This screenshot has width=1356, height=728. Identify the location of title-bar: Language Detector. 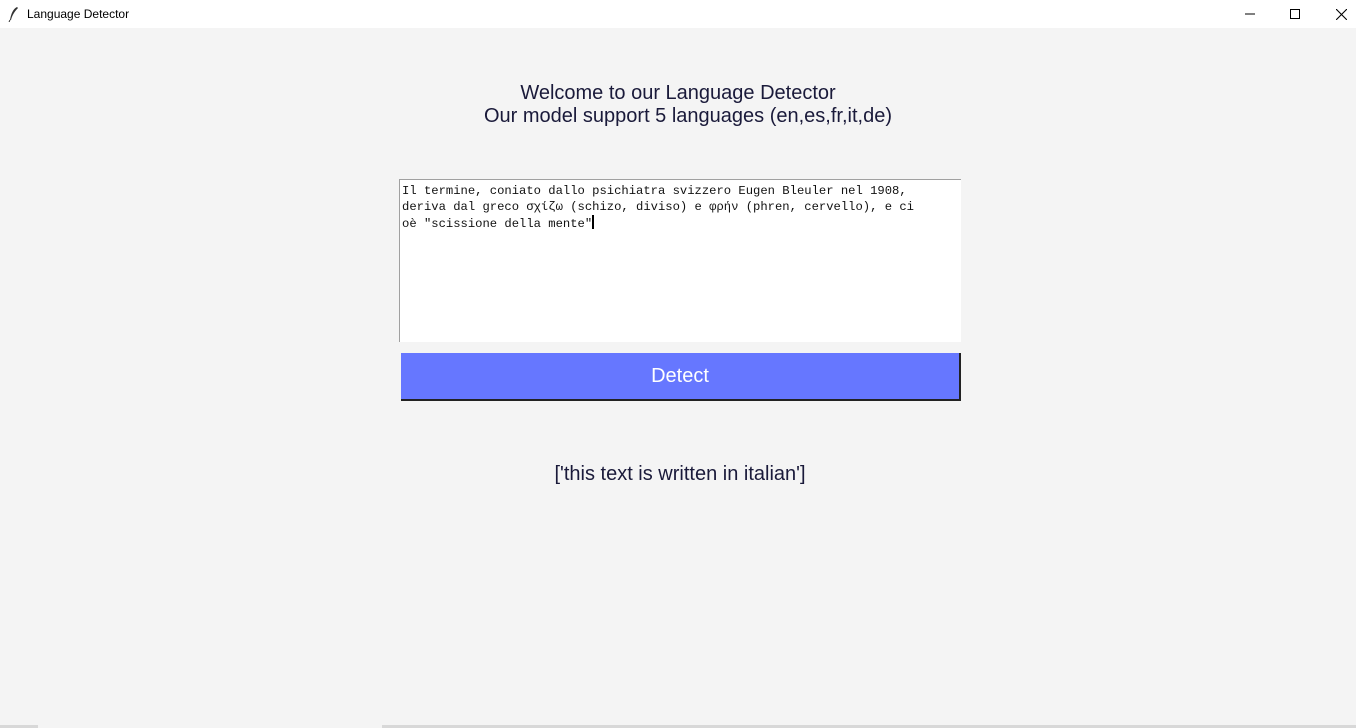
(678, 14).